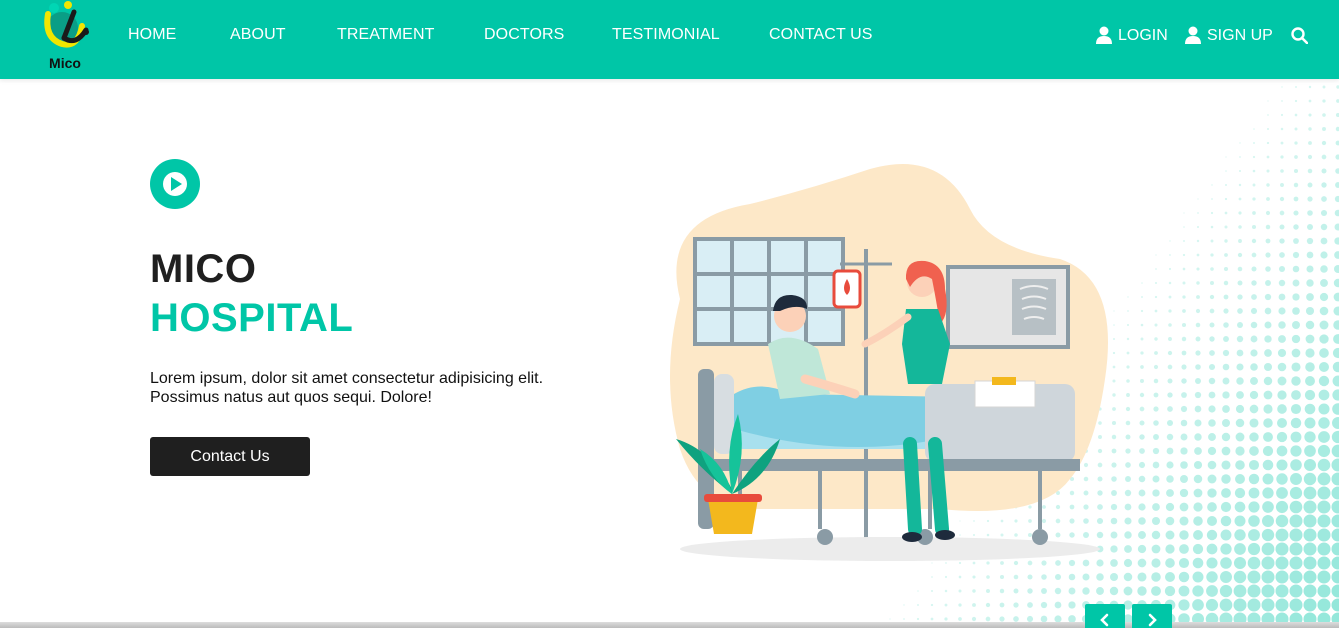 Image resolution: width=1339 pixels, height=628 pixels. Describe the element at coordinates (1104, 620) in the screenshot. I see `chevron-left-icon` at that location.